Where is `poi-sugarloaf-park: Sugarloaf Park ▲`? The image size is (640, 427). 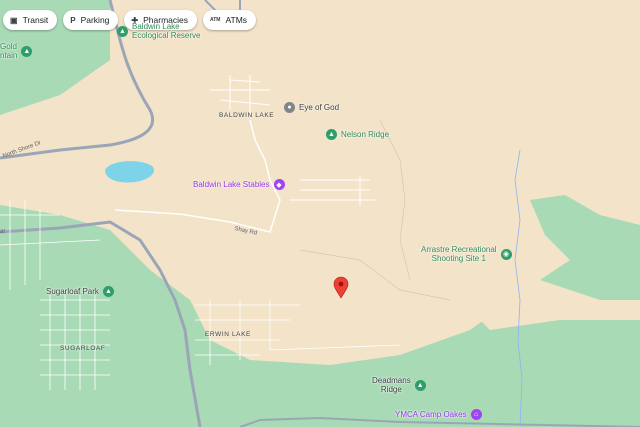
poi-sugarloaf-park: Sugarloaf Park ▲ is located at coordinates (80, 291).